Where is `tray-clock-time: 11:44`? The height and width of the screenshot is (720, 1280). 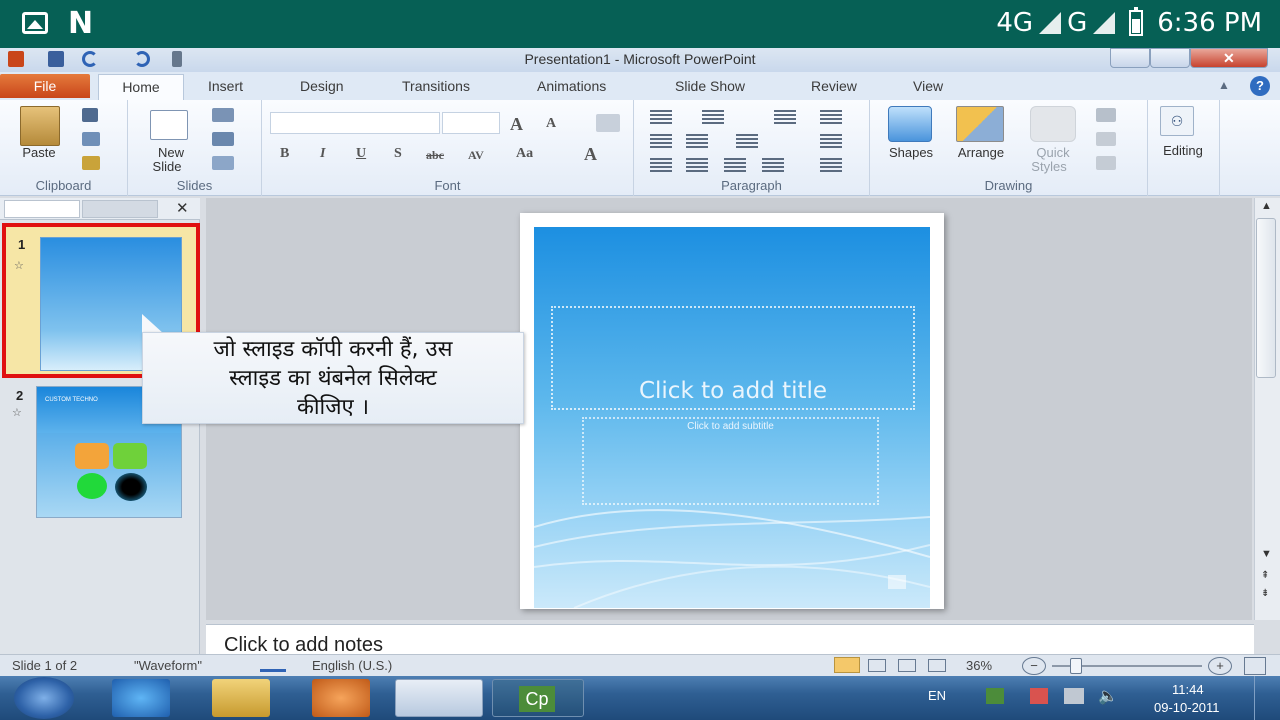 tray-clock-time: 11:44 is located at coordinates (1188, 689).